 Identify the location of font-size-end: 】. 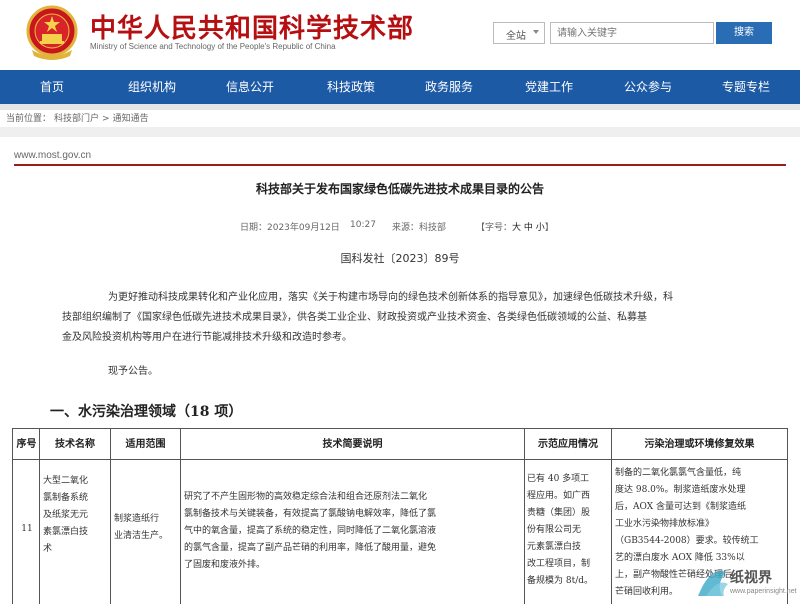
(549, 228).